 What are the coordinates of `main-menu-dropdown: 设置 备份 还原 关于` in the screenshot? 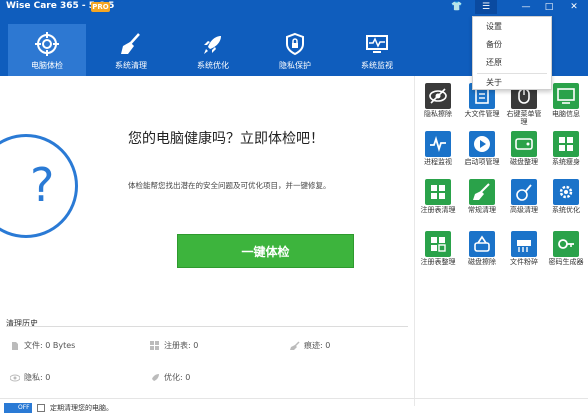 It's located at (512, 53).